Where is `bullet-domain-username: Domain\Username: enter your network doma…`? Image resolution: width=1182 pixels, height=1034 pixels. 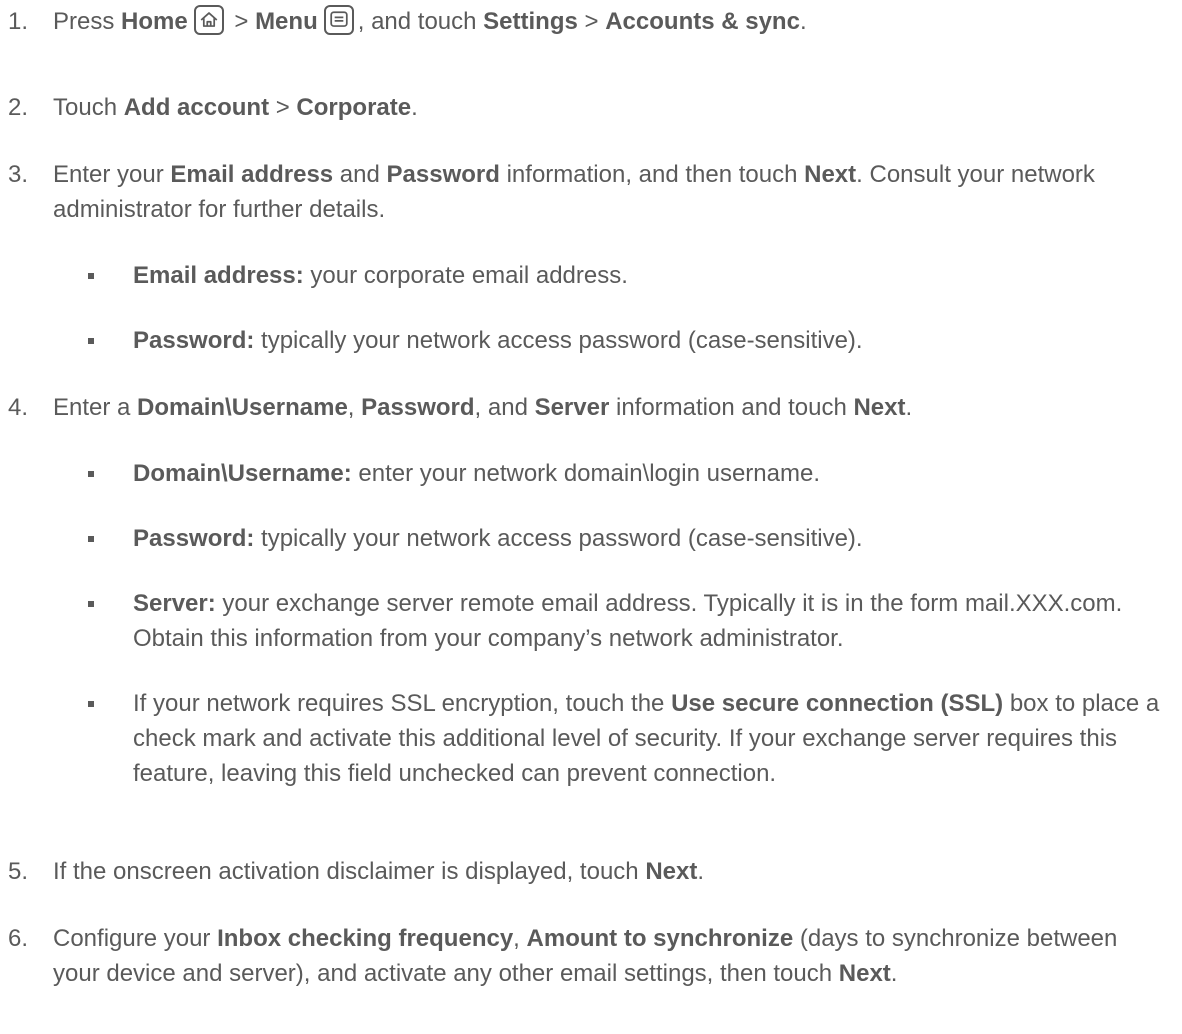
bullet-domain-username: Domain\Username: enter your network doma… is located at coordinates (631, 473).